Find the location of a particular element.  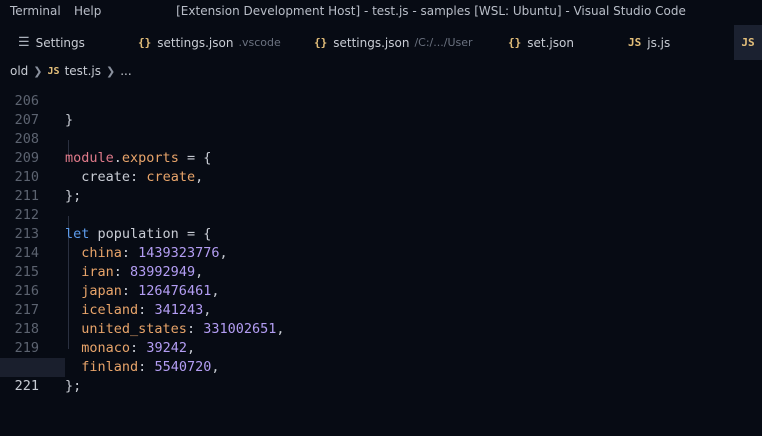

tab-set-json: {} set.json is located at coordinates (541, 42).